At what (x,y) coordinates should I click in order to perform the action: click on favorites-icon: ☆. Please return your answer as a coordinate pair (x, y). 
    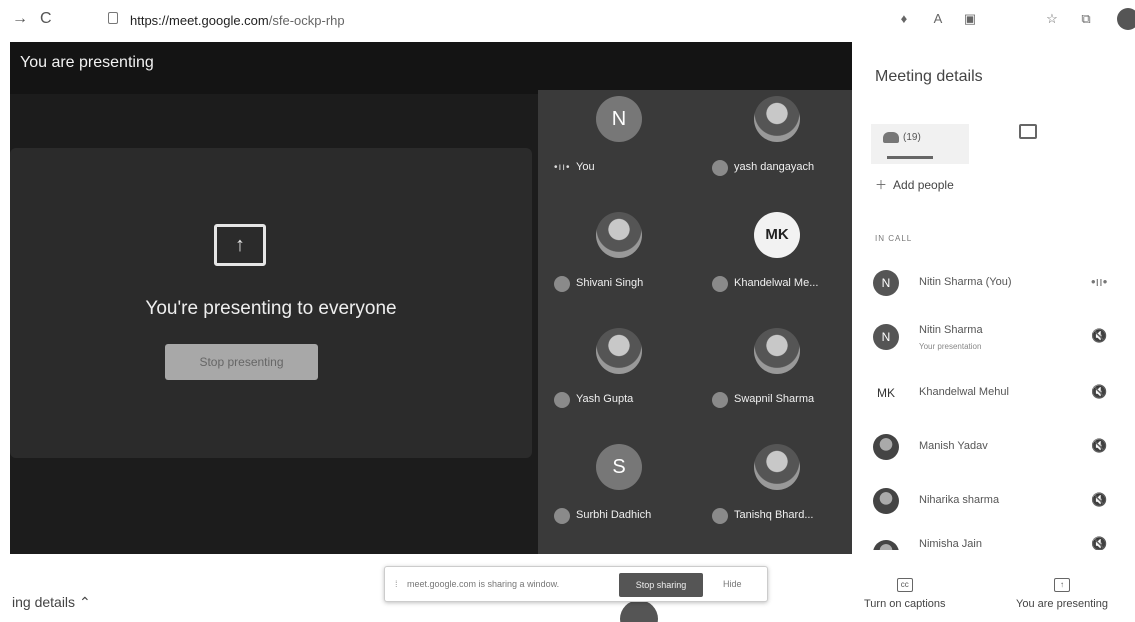
    Looking at the image, I should click on (1052, 19).